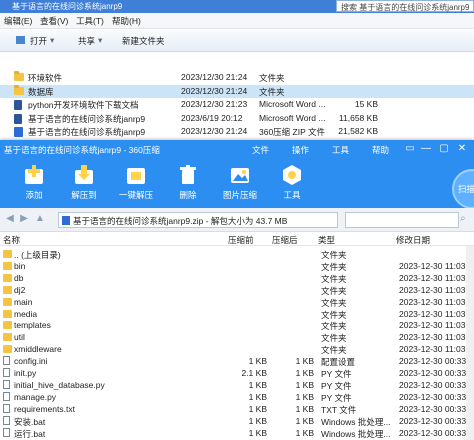 Image resolution: width=474 pixels, height=440 pixels. I want to click on file-row: 数据库 2023/12/30 21:24 文件夹, so click(237, 91).